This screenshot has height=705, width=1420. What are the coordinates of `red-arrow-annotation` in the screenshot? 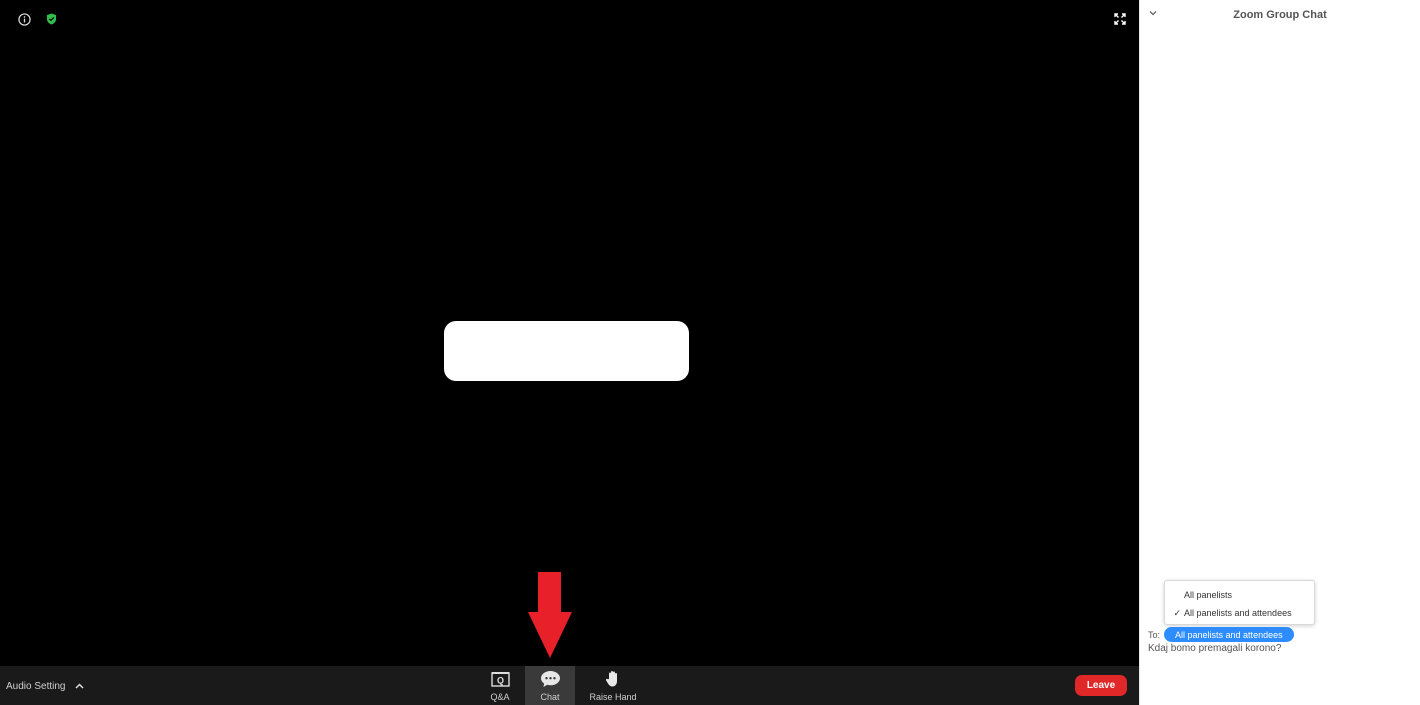 It's located at (550, 615).